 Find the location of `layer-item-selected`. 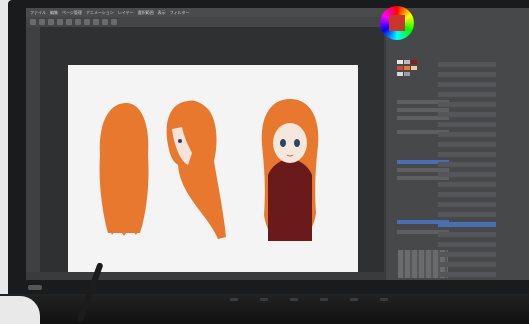

layer-item-selected is located at coordinates (467, 224).